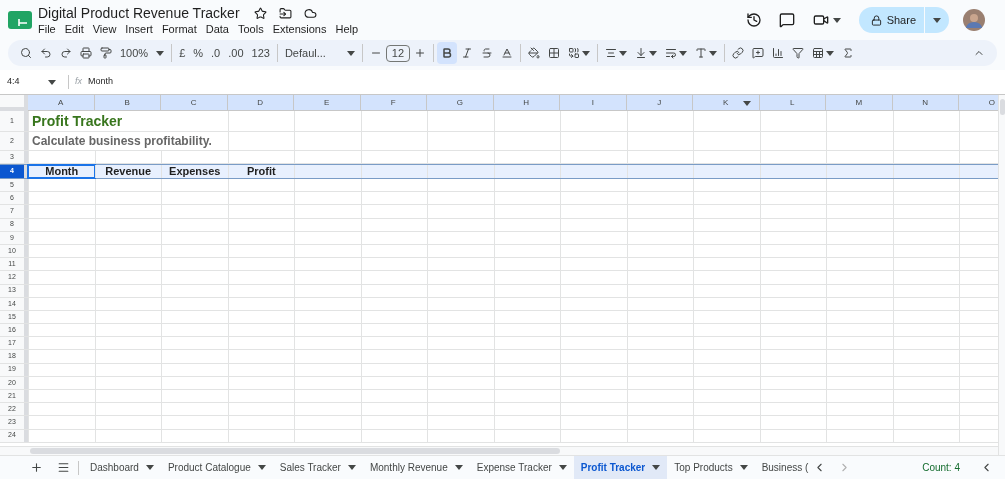  Describe the element at coordinates (104, 29) in the screenshot. I see `menu-item: View` at that location.